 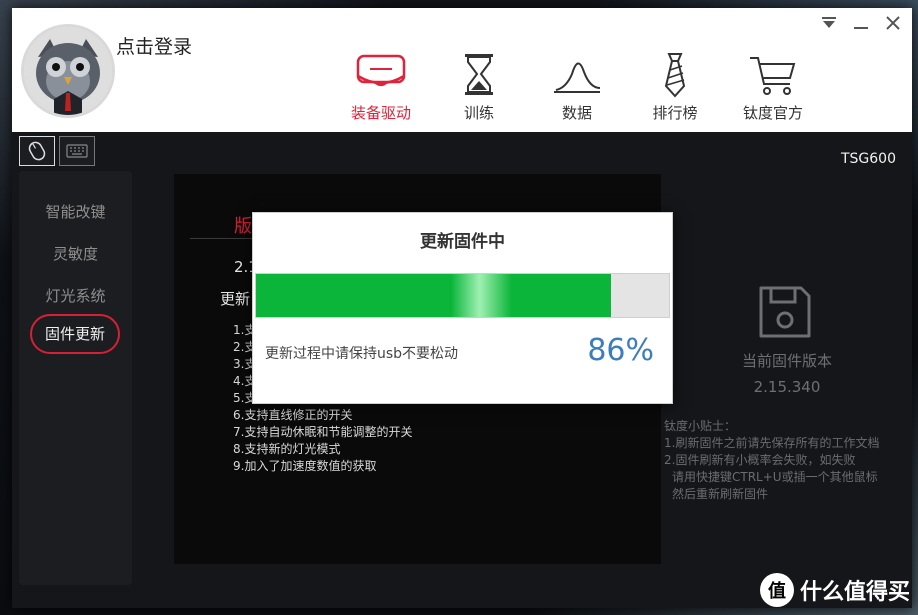 I want to click on progress-bar, so click(x=462, y=295).